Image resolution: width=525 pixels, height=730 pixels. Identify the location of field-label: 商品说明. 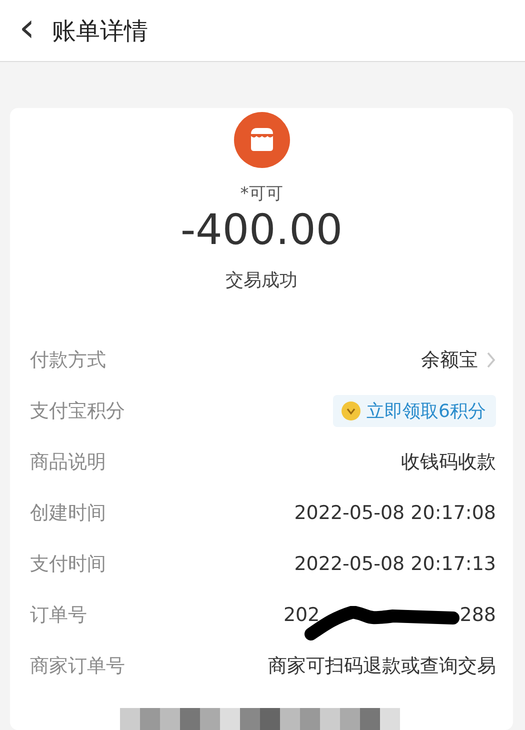
(68, 462).